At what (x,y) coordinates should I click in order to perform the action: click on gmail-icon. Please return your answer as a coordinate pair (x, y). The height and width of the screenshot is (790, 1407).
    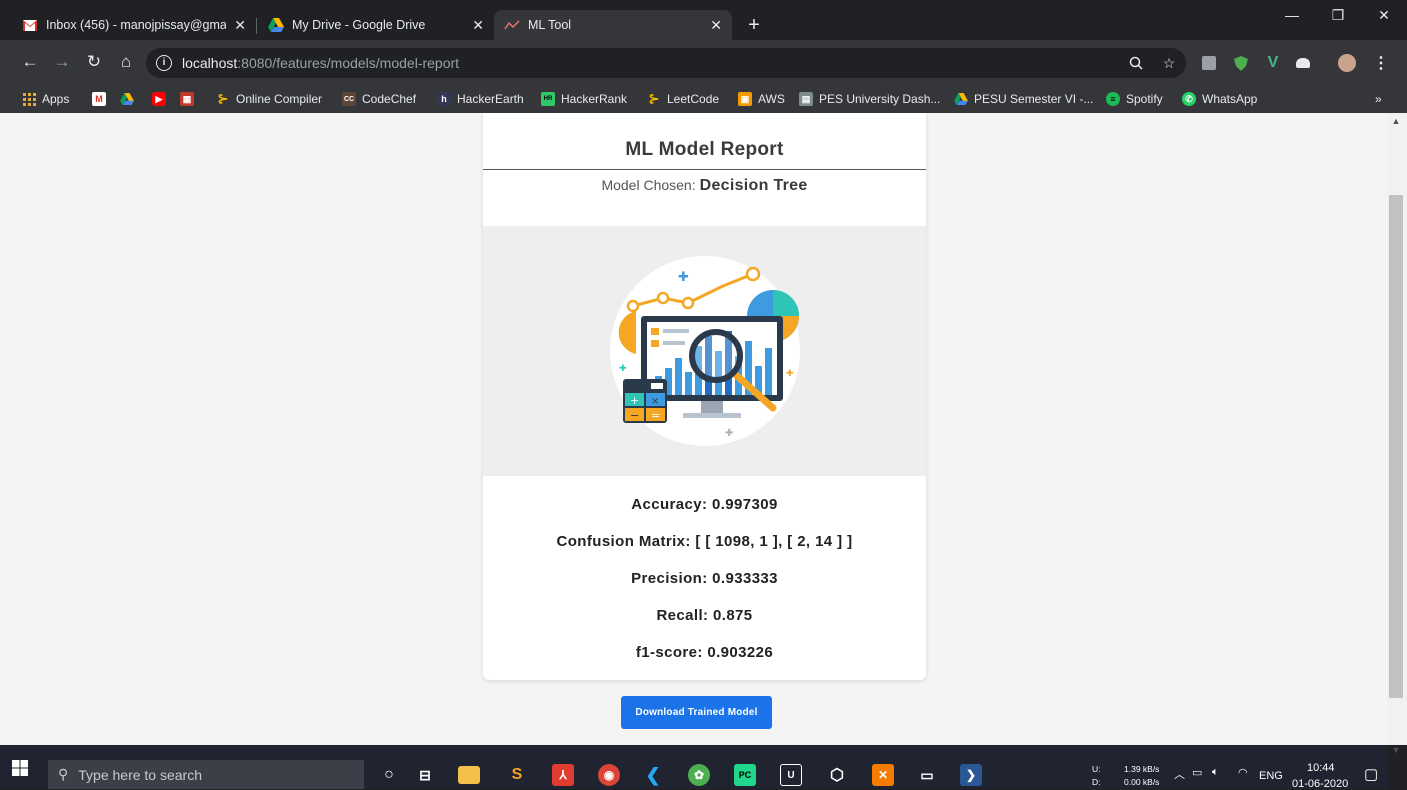
    Looking at the image, I should click on (30, 25).